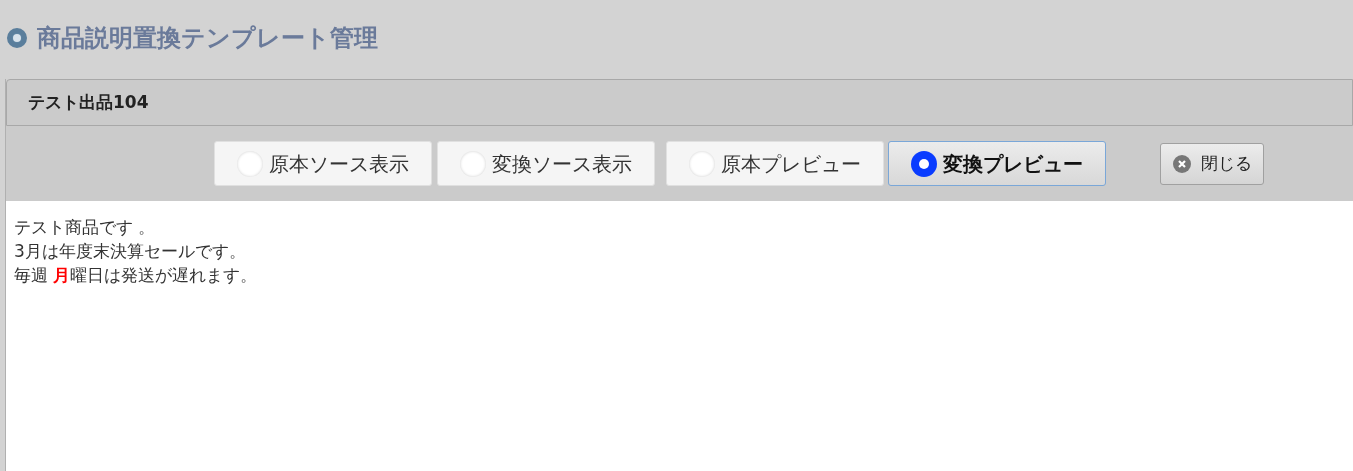  What do you see at coordinates (85, 227) in the screenshot?
I see `preview-text-line: テスト商品です 。` at bounding box center [85, 227].